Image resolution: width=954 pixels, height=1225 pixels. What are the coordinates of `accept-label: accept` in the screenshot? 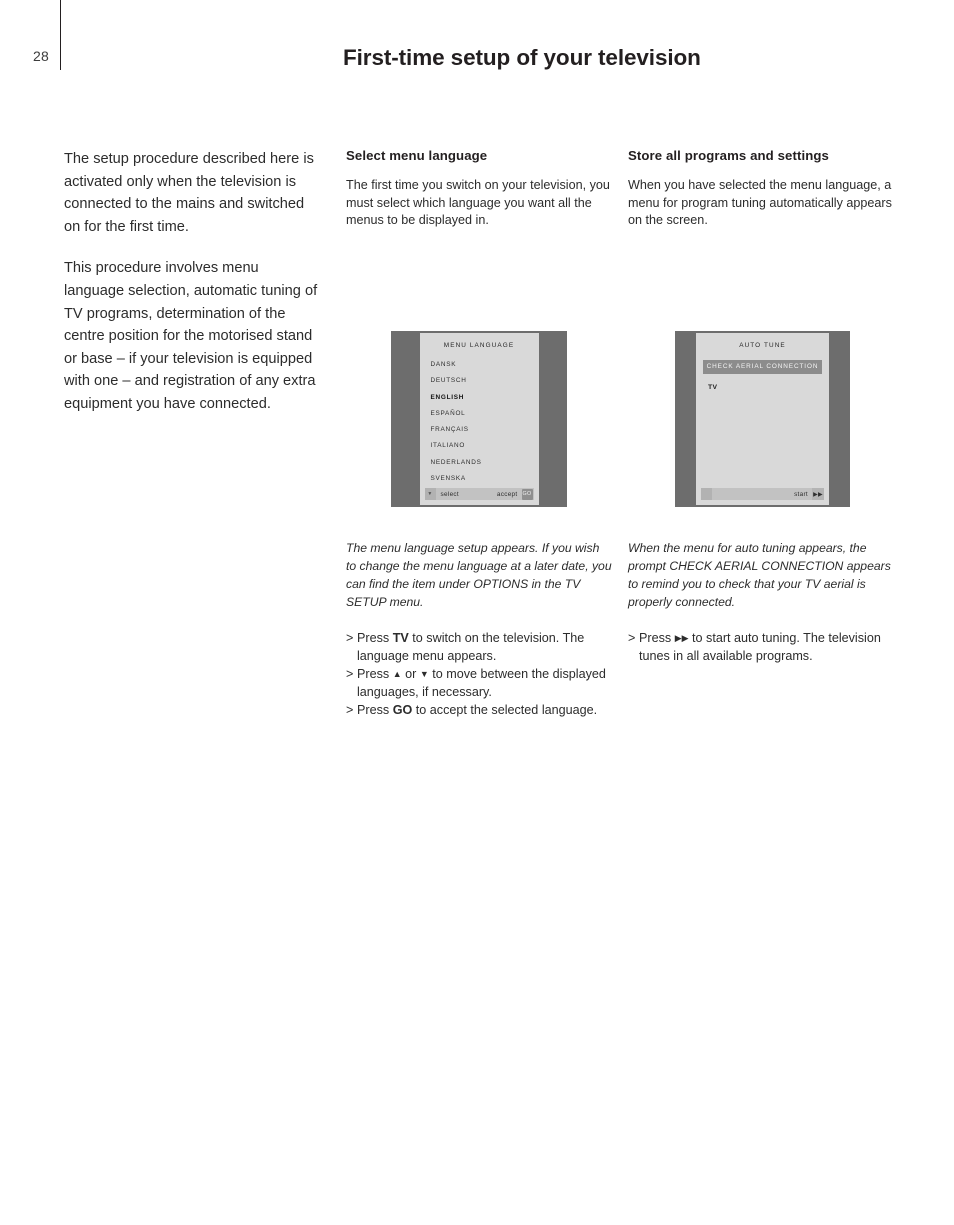 It's located at (507, 494).